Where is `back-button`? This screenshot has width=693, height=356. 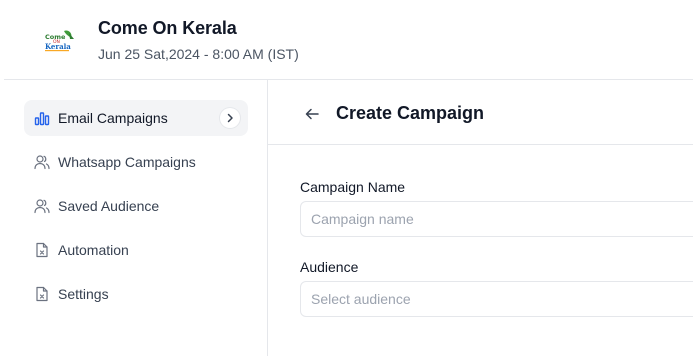 back-button is located at coordinates (312, 114).